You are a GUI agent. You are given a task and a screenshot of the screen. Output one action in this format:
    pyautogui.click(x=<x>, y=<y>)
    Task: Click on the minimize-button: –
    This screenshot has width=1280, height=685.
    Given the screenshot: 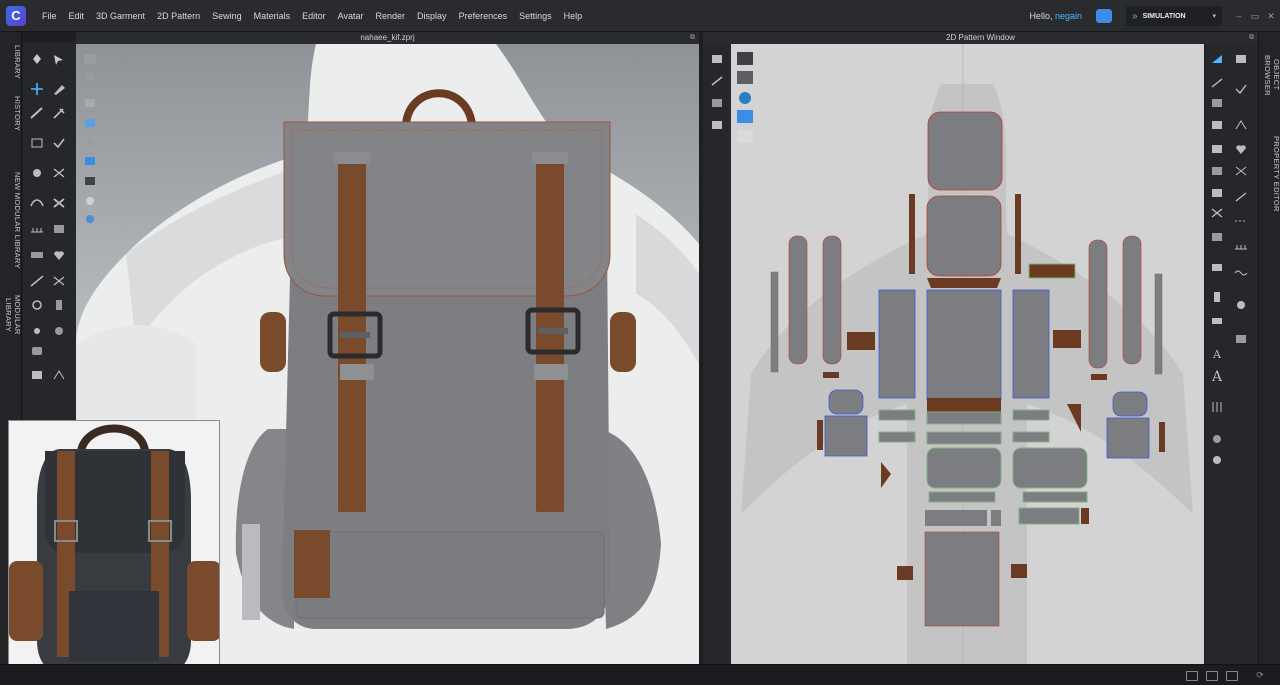 What is the action you would take?
    pyautogui.click(x=1239, y=16)
    